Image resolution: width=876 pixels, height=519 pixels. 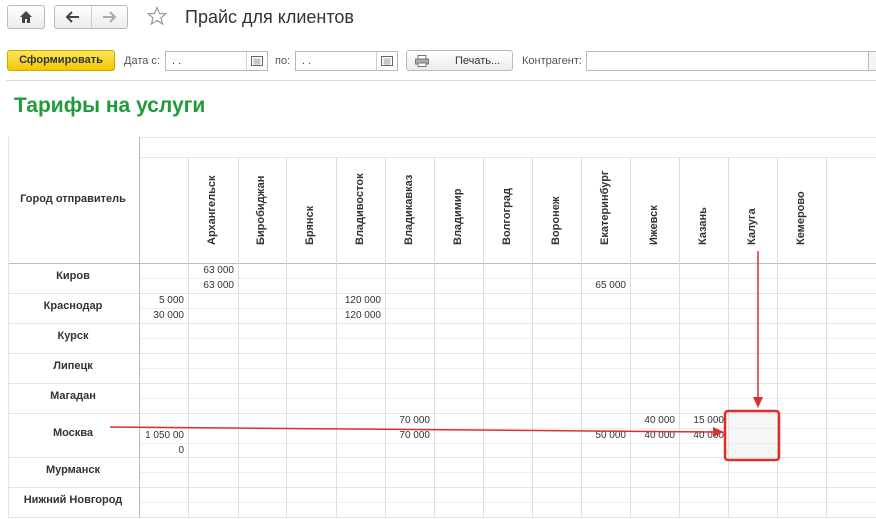 What do you see at coordinates (718, 432) in the screenshot?
I see `arrow-right-head` at bounding box center [718, 432].